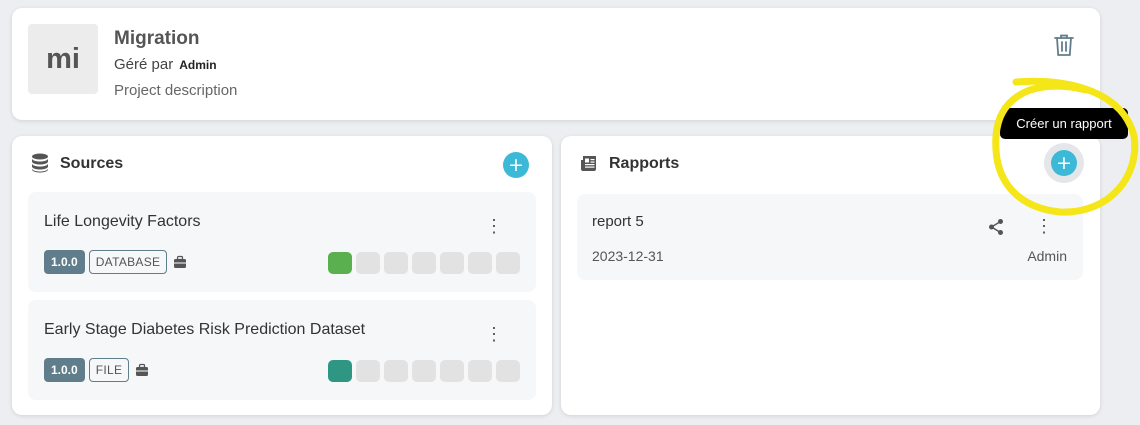 This screenshot has height=425, width=1140. What do you see at coordinates (122, 221) in the screenshot?
I see `source-name: Life Longevity Factors` at bounding box center [122, 221].